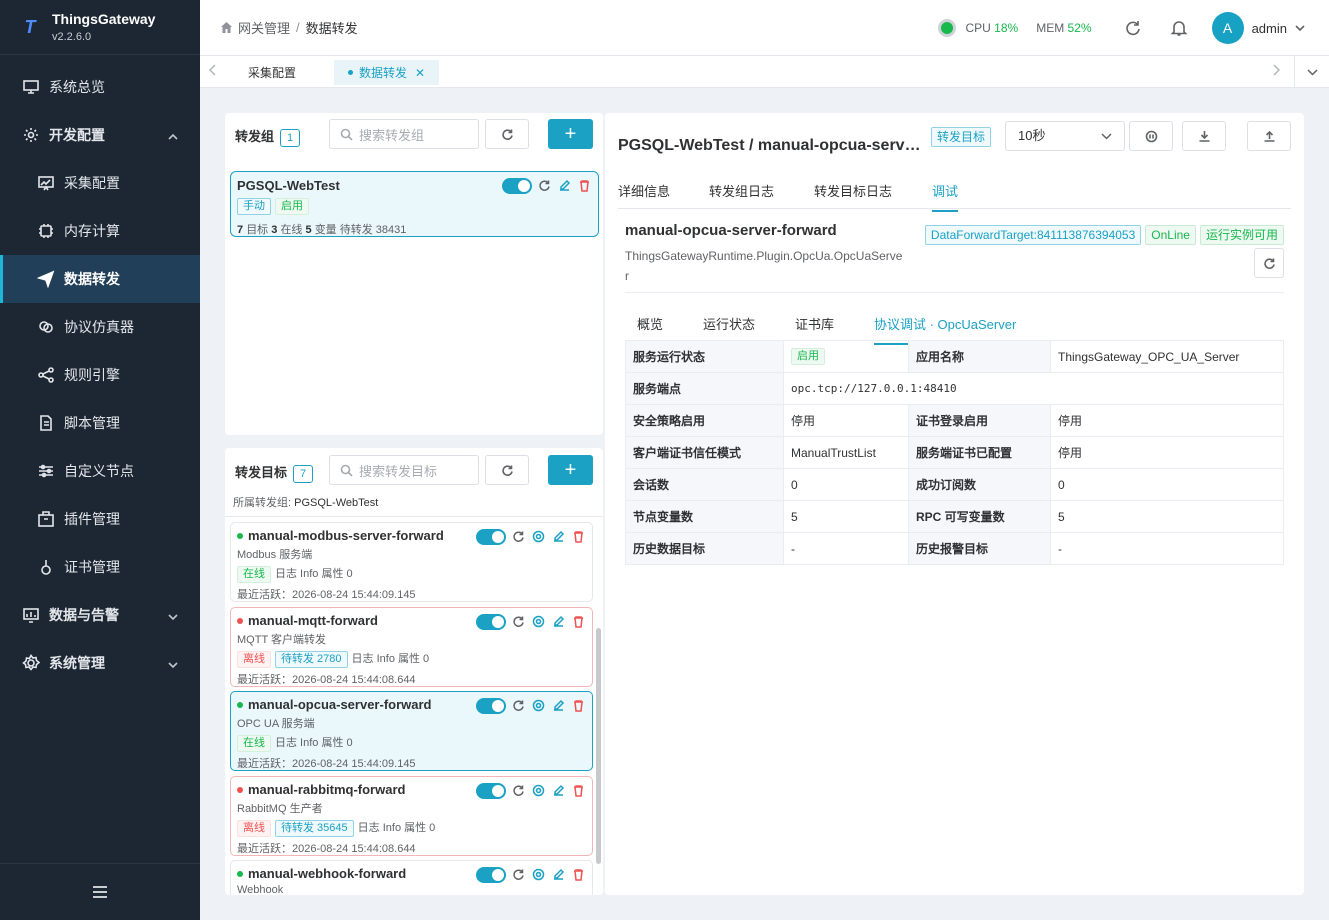 The height and width of the screenshot is (920, 1329). What do you see at coordinates (100, 663) in the screenshot?
I see `sidebar-item-system-manage: 系统管理` at bounding box center [100, 663].